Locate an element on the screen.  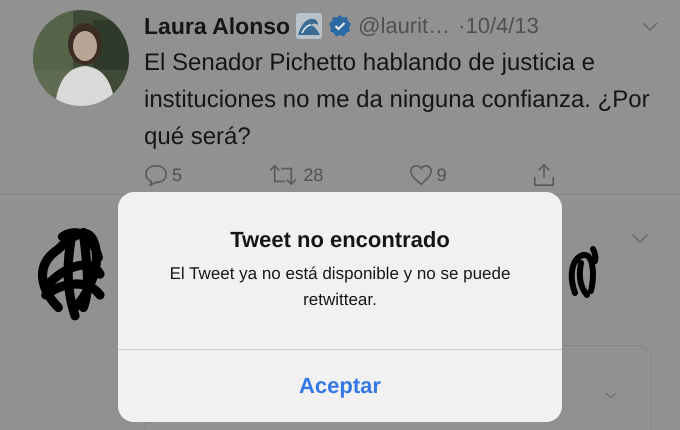
heart-icon is located at coordinates (420, 175).